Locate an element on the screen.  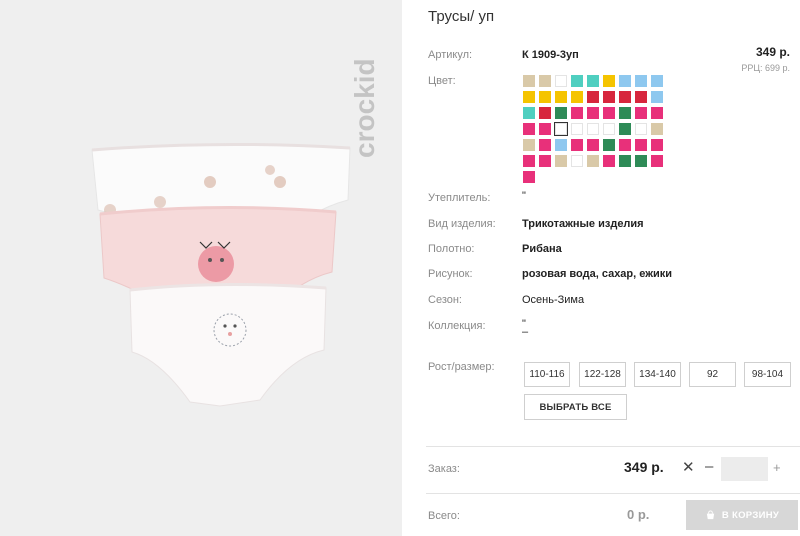
pattern-label: Рисунок: is located at coordinates (450, 274).